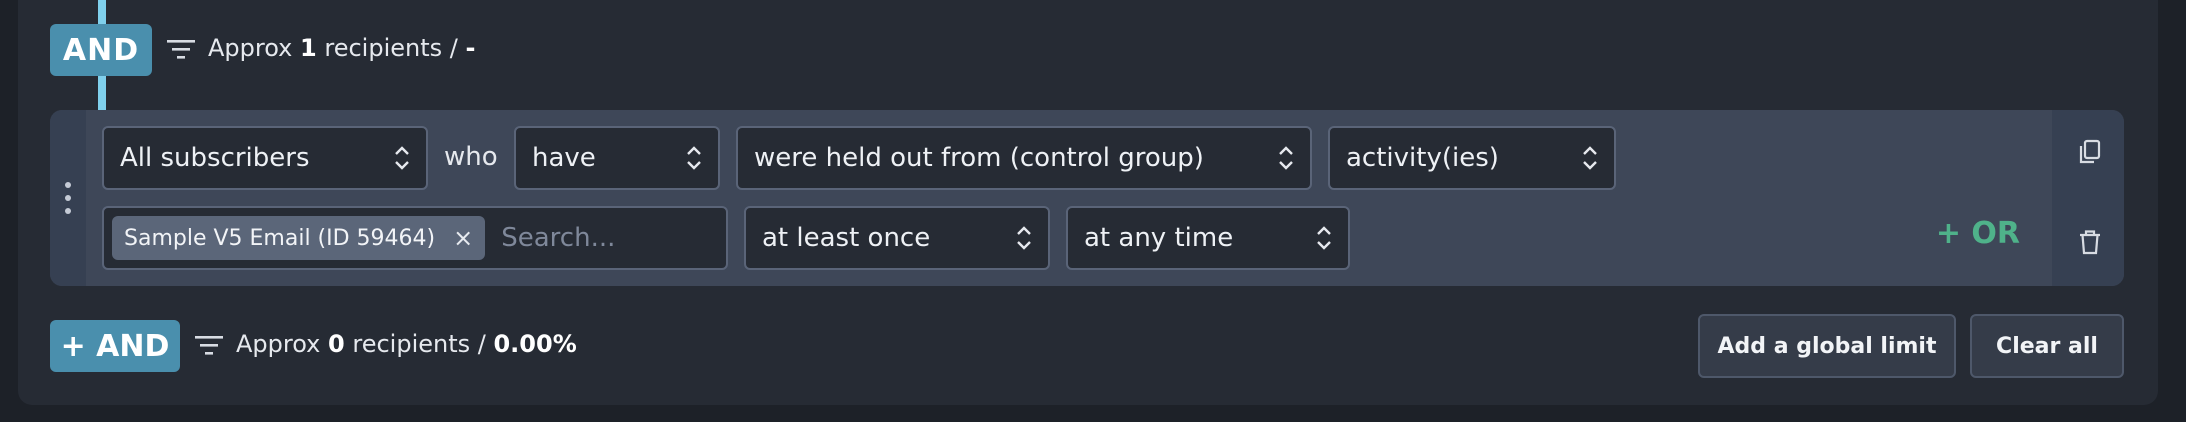  Describe the element at coordinates (2090, 242) in the screenshot. I see `trash-icon` at that location.